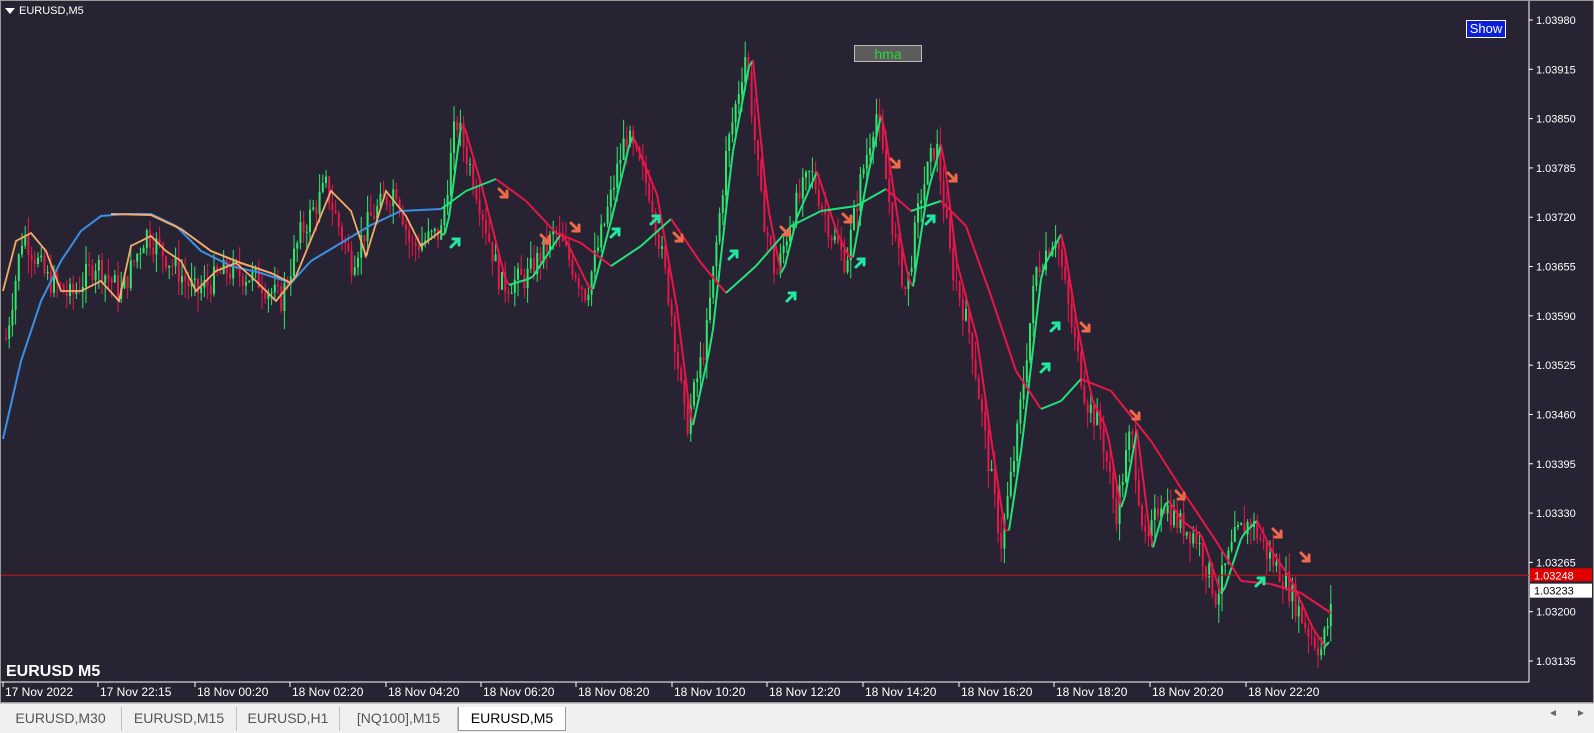  Describe the element at coordinates (222, 324) in the screenshot. I see `moving-average-blue` at that location.